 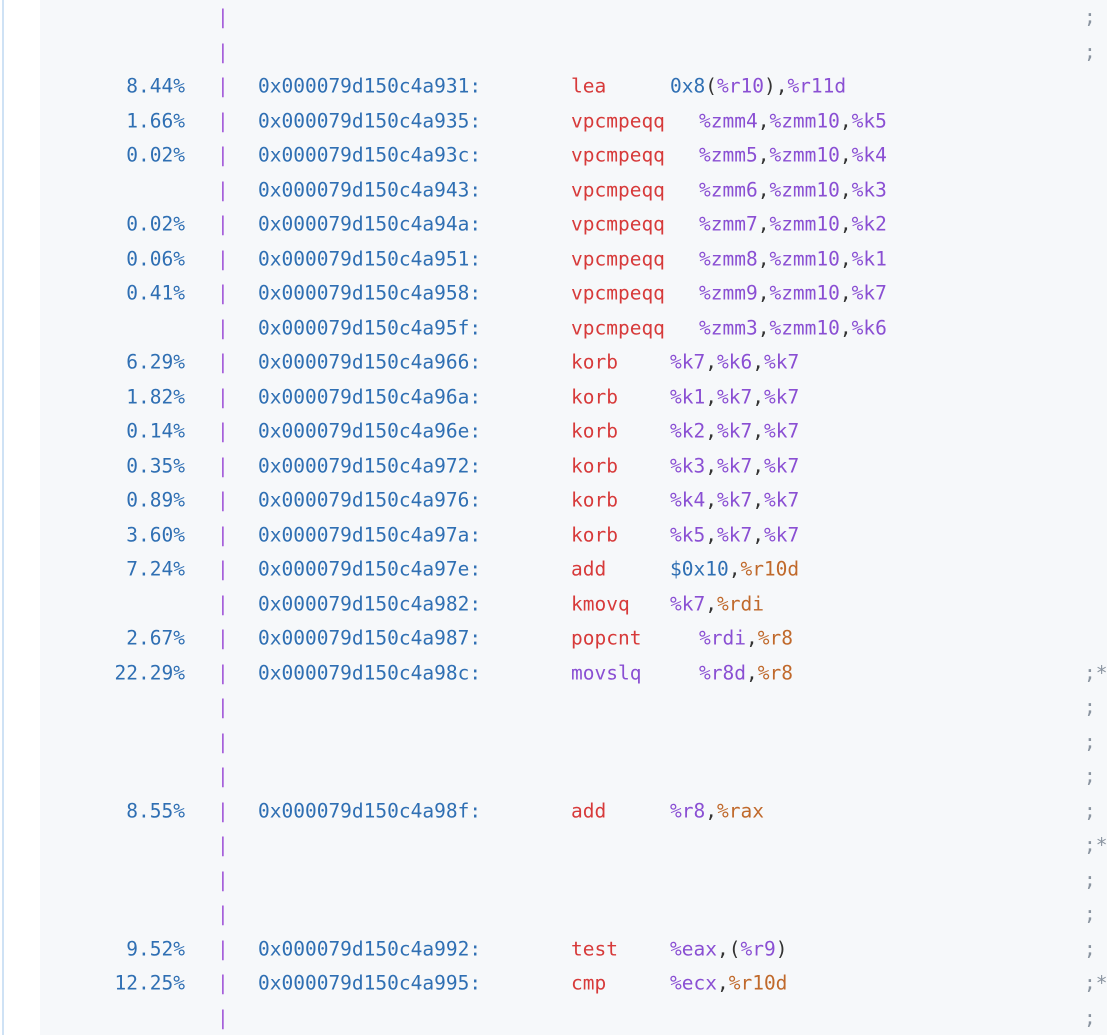 I want to click on comment-marker: ;, so click(x=1090, y=811).